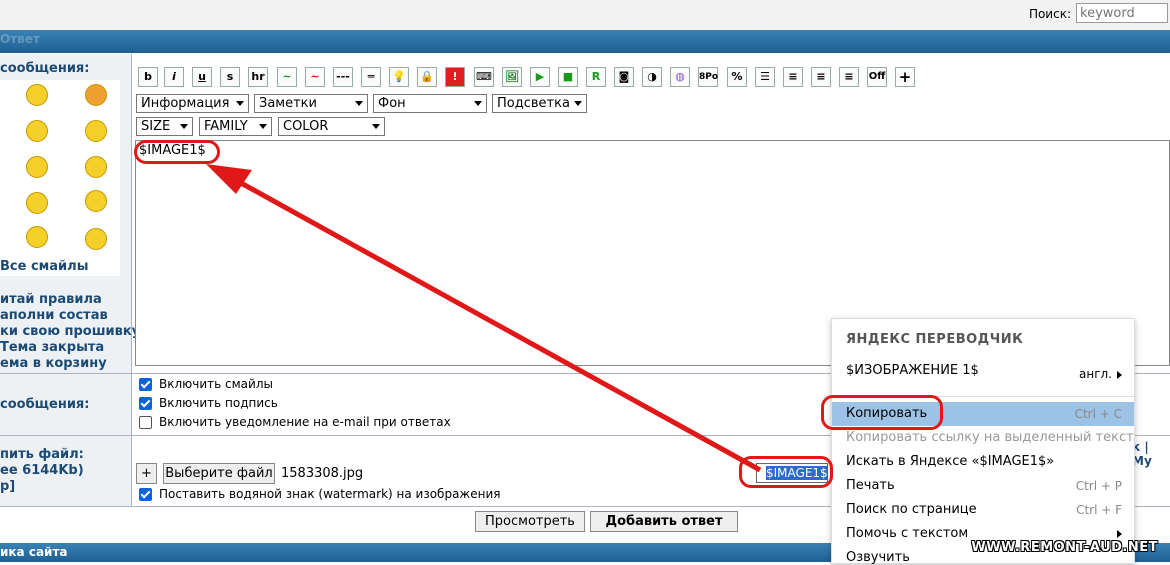 This screenshot has height=565, width=1170. I want to click on enable-smiles-checkbox, so click(145, 384).